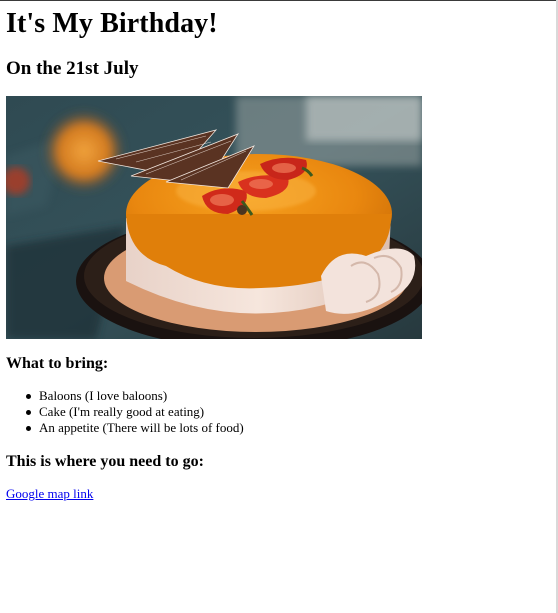  Describe the element at coordinates (135, 427) in the screenshot. I see `list-item: An appetite (There will be lots of food)` at that location.